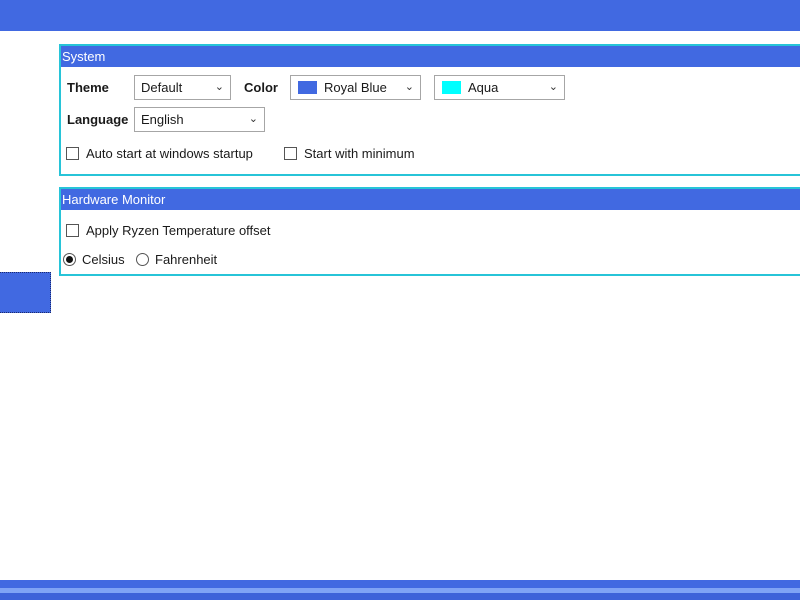 The width and height of the screenshot is (800, 600). What do you see at coordinates (72, 230) in the screenshot?
I see `ryzen-offset-checkbox` at bounding box center [72, 230].